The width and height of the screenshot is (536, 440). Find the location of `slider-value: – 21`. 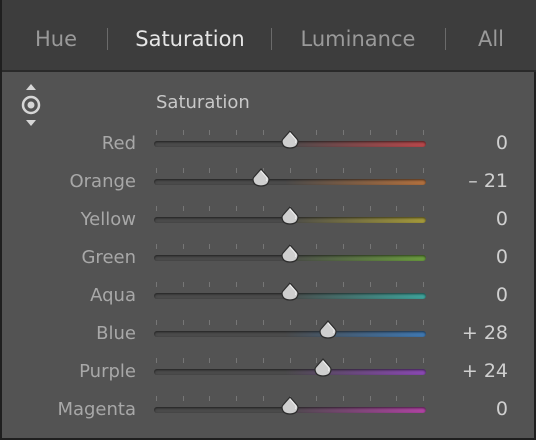

slider-value: – 21 is located at coordinates (488, 181).